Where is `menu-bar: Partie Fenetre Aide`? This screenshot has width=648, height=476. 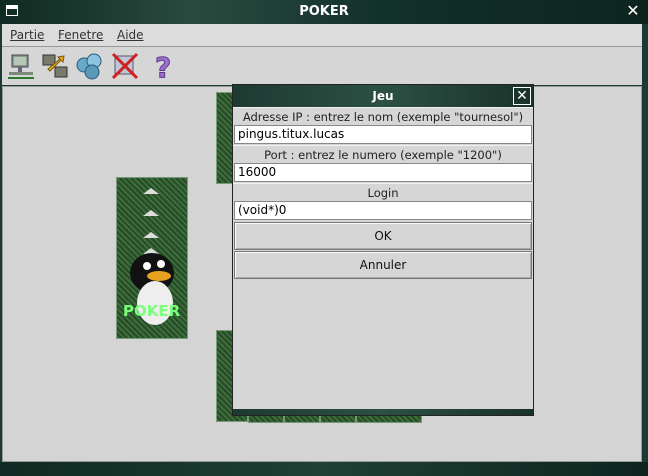
menu-bar: Partie Fenetre Aide is located at coordinates (322, 35).